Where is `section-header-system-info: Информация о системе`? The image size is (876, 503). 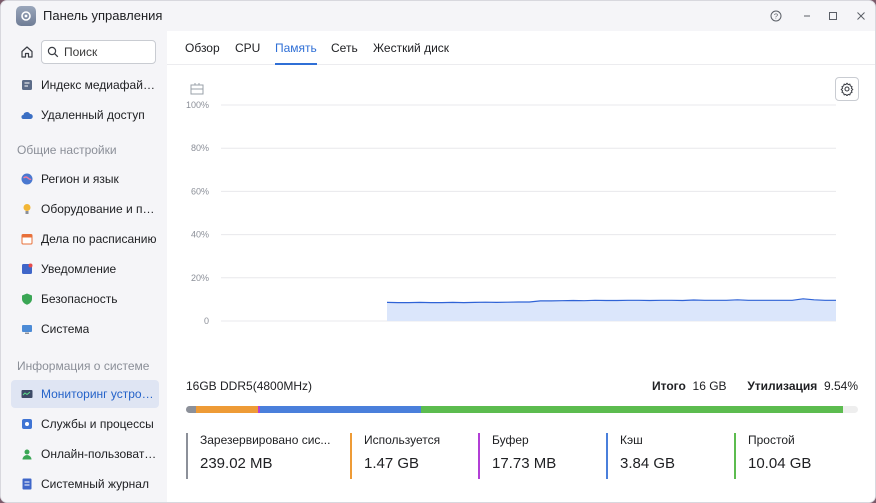 section-header-system-info: Информация о системе is located at coordinates (83, 366).